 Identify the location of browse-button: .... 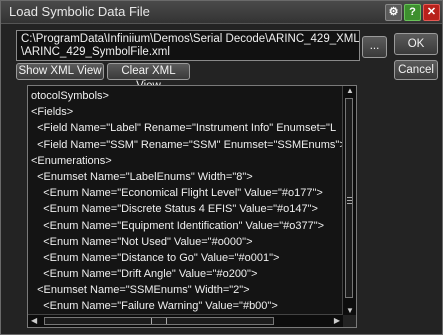
(374, 47).